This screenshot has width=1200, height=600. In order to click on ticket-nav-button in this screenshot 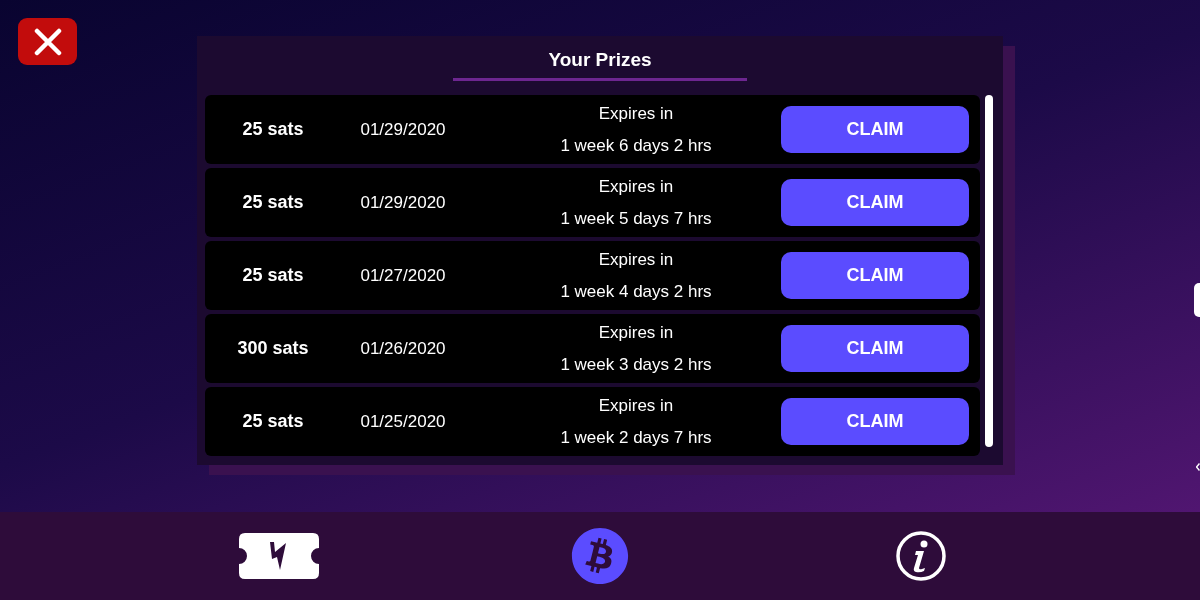, I will do `click(279, 556)`.